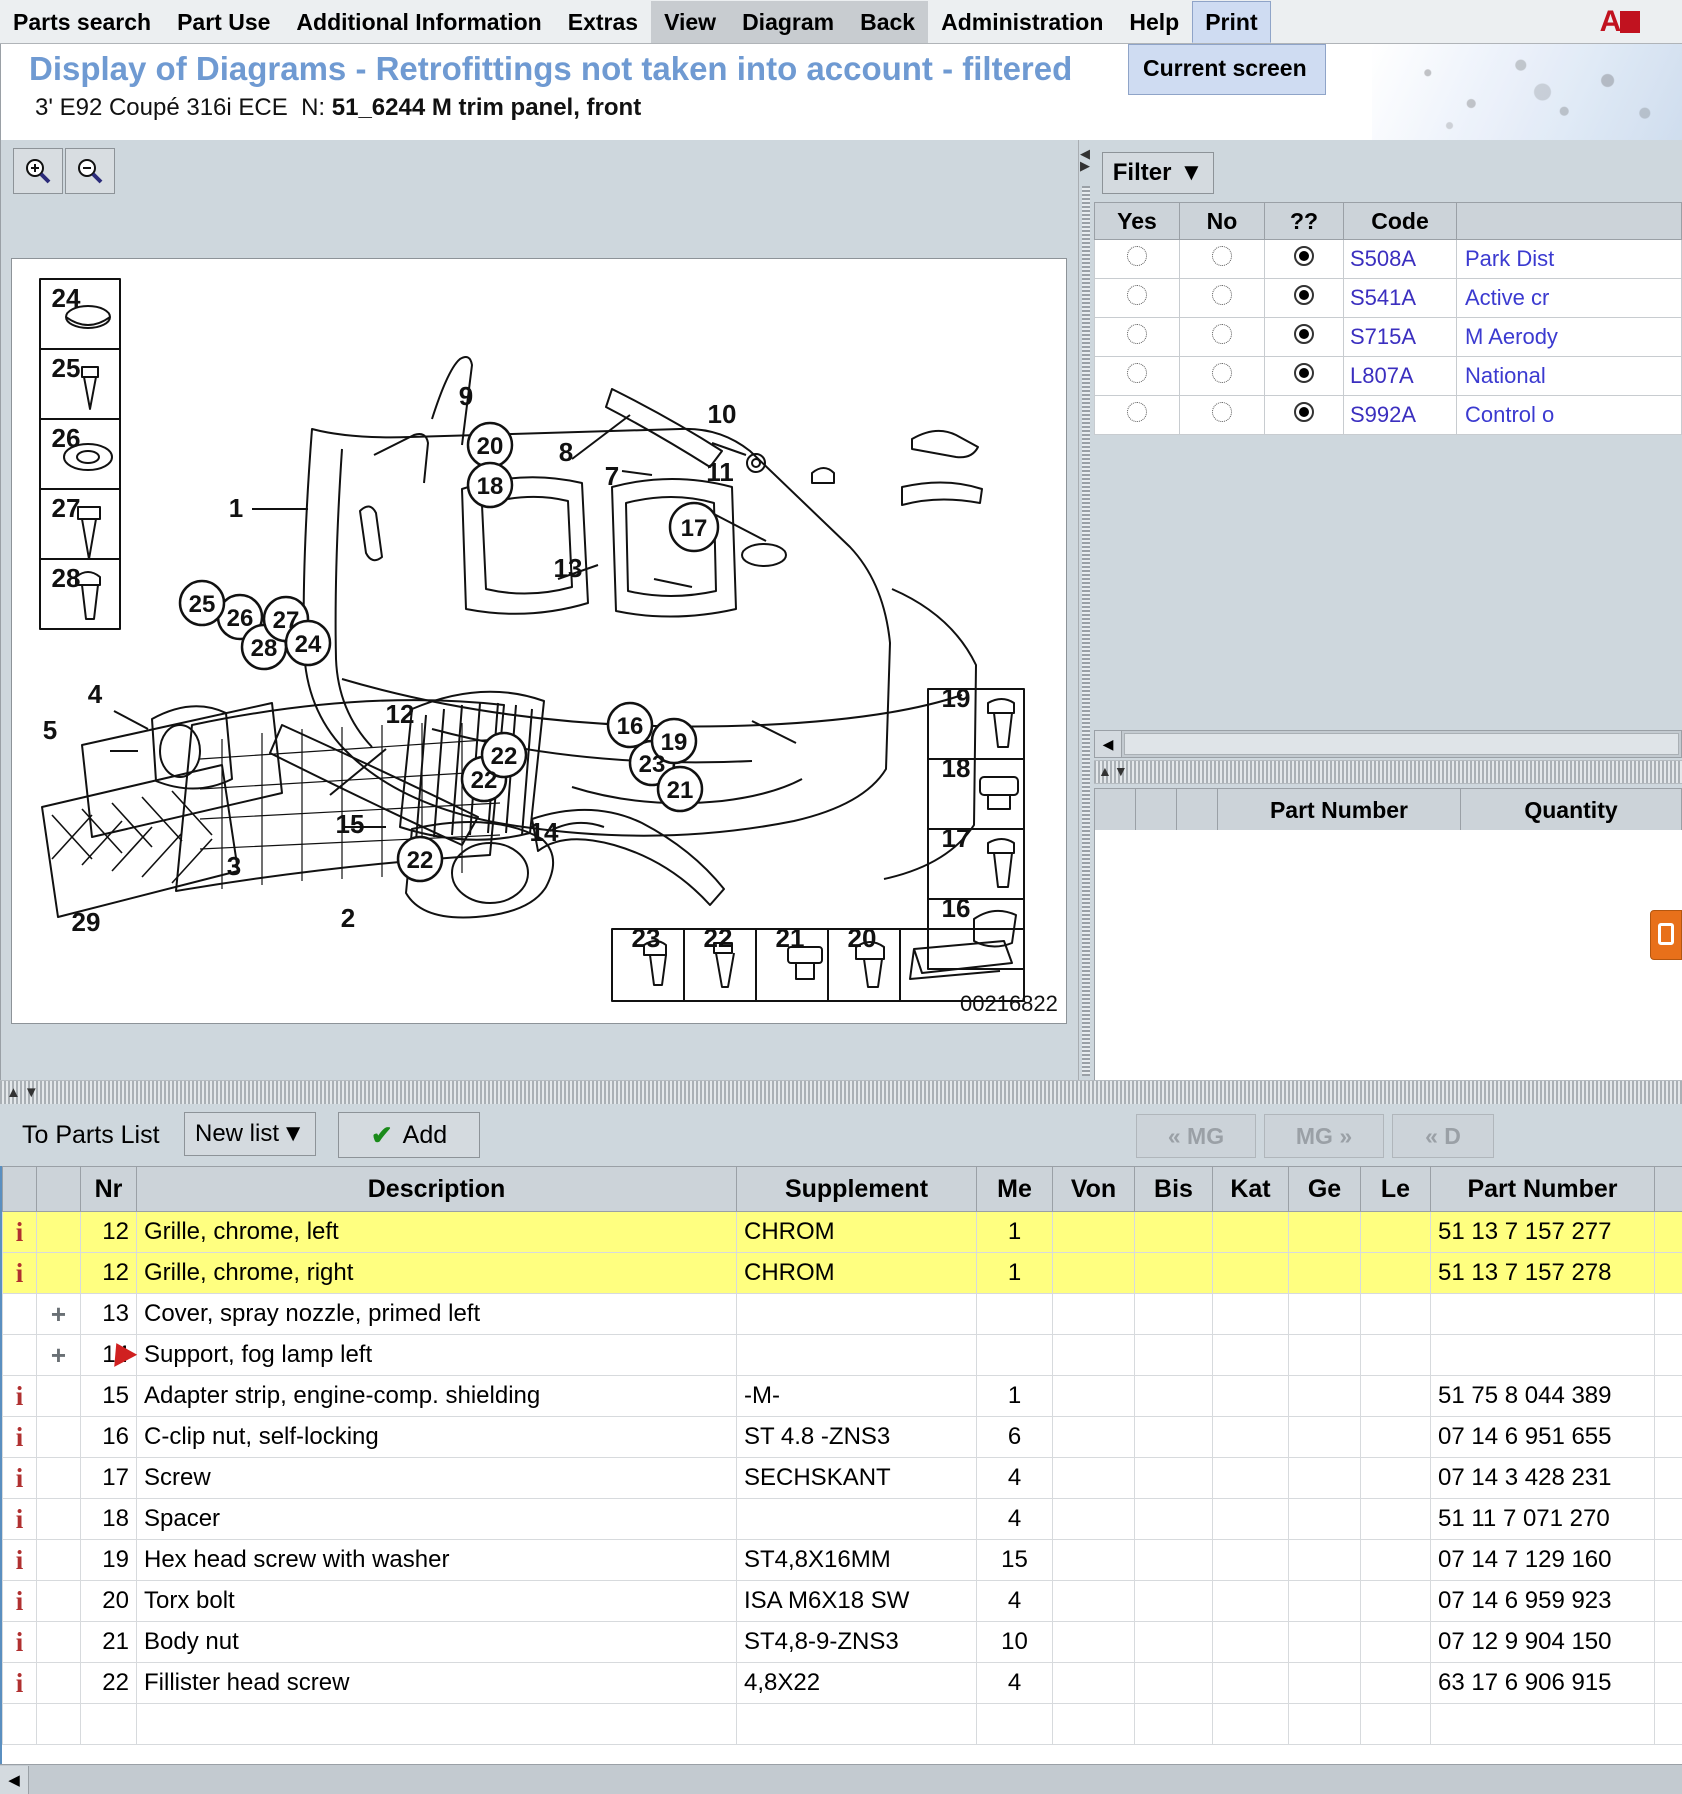  What do you see at coordinates (1388, 772) in the screenshot?
I see `right-horizontal-splitter: ▲▼` at bounding box center [1388, 772].